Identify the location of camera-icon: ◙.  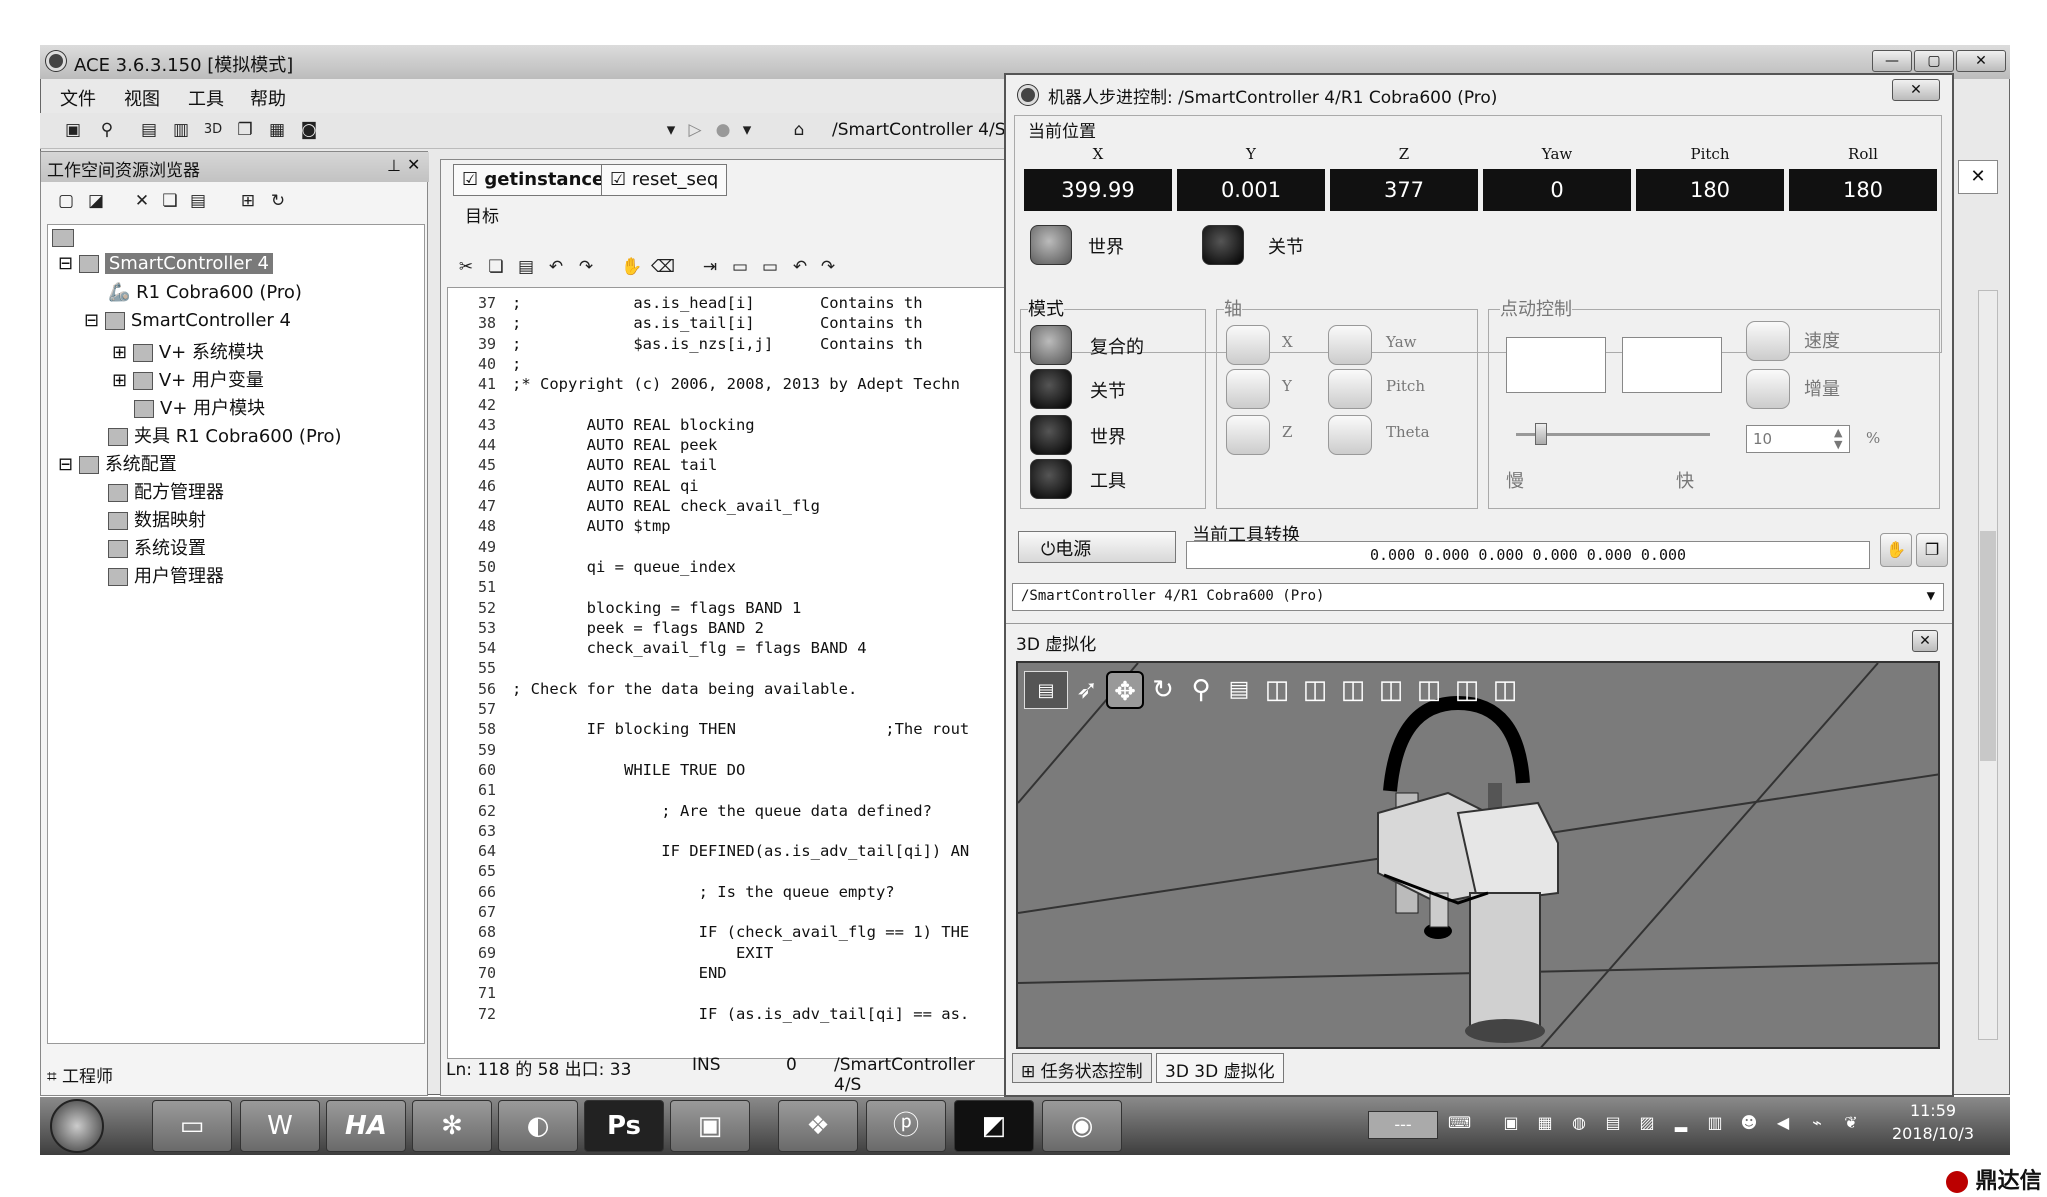
(309, 130).